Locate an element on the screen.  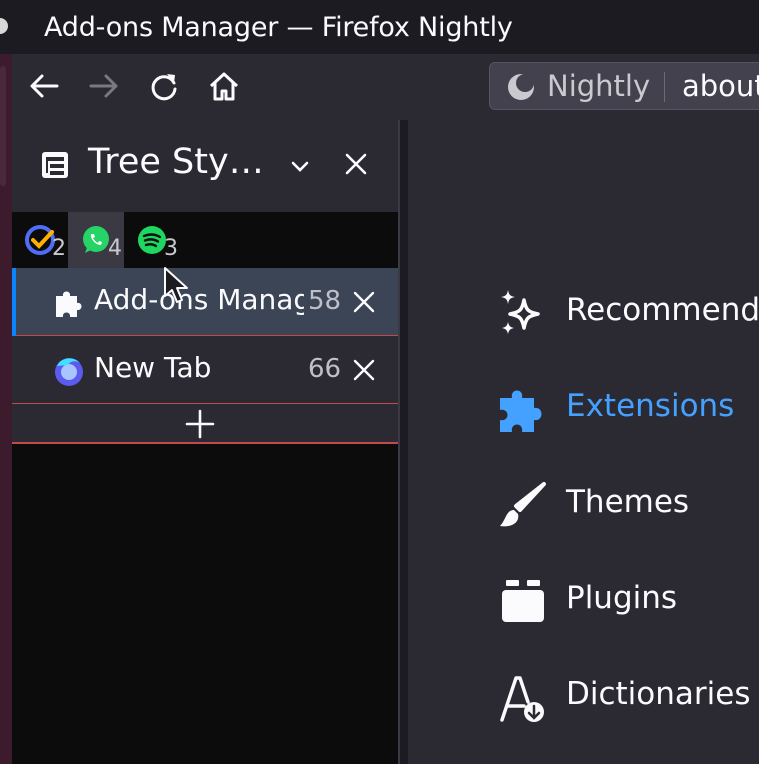
category-label: Recommenda is located at coordinates (662, 310).